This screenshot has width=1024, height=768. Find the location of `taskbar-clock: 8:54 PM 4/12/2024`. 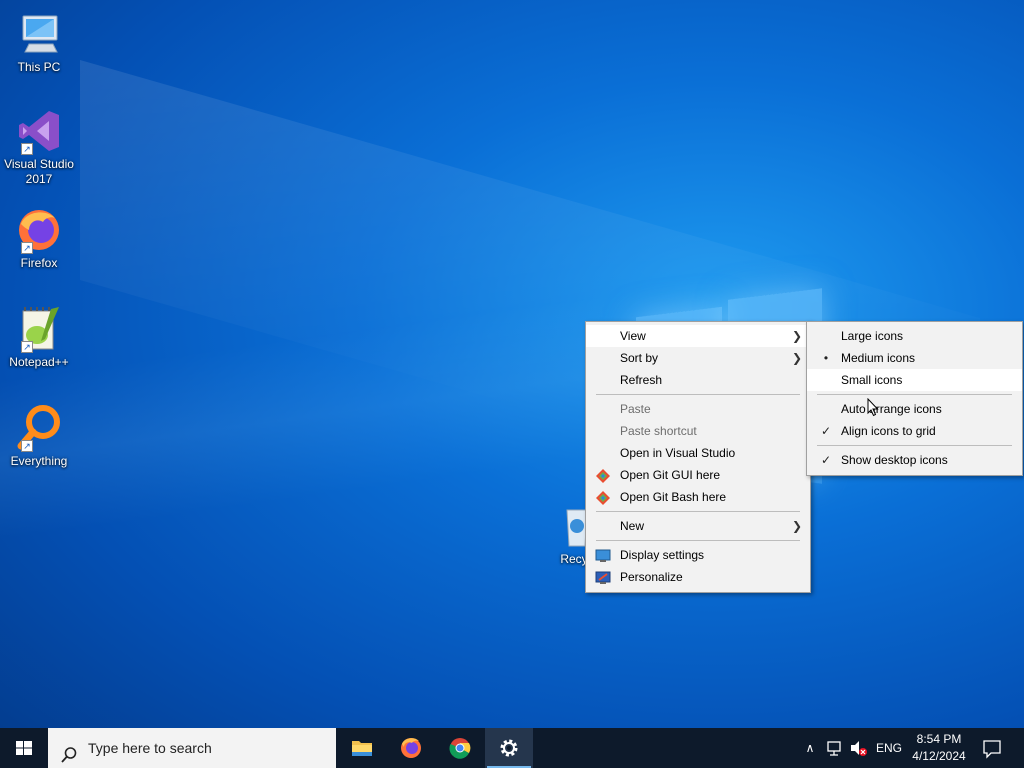

taskbar-clock: 8:54 PM 4/12/2024 is located at coordinates (939, 748).